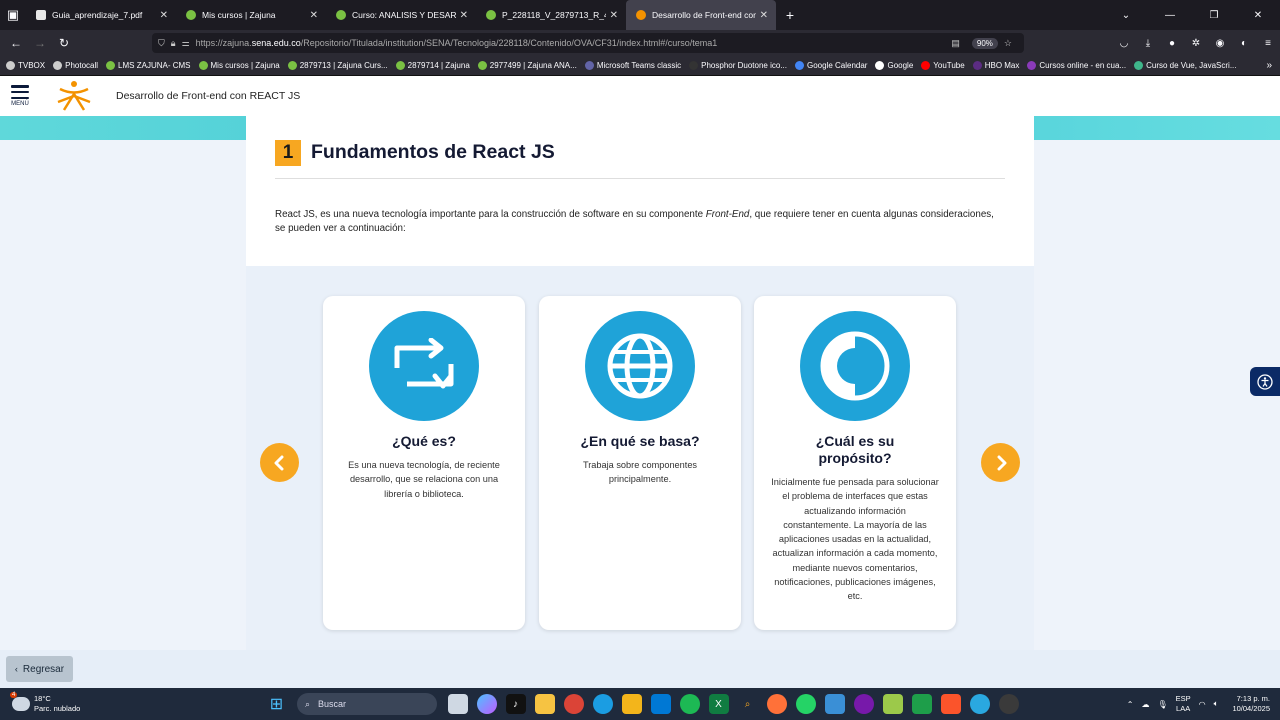  What do you see at coordinates (1216, 704) in the screenshot?
I see `volume-icon: 🔈︎` at bounding box center [1216, 704].